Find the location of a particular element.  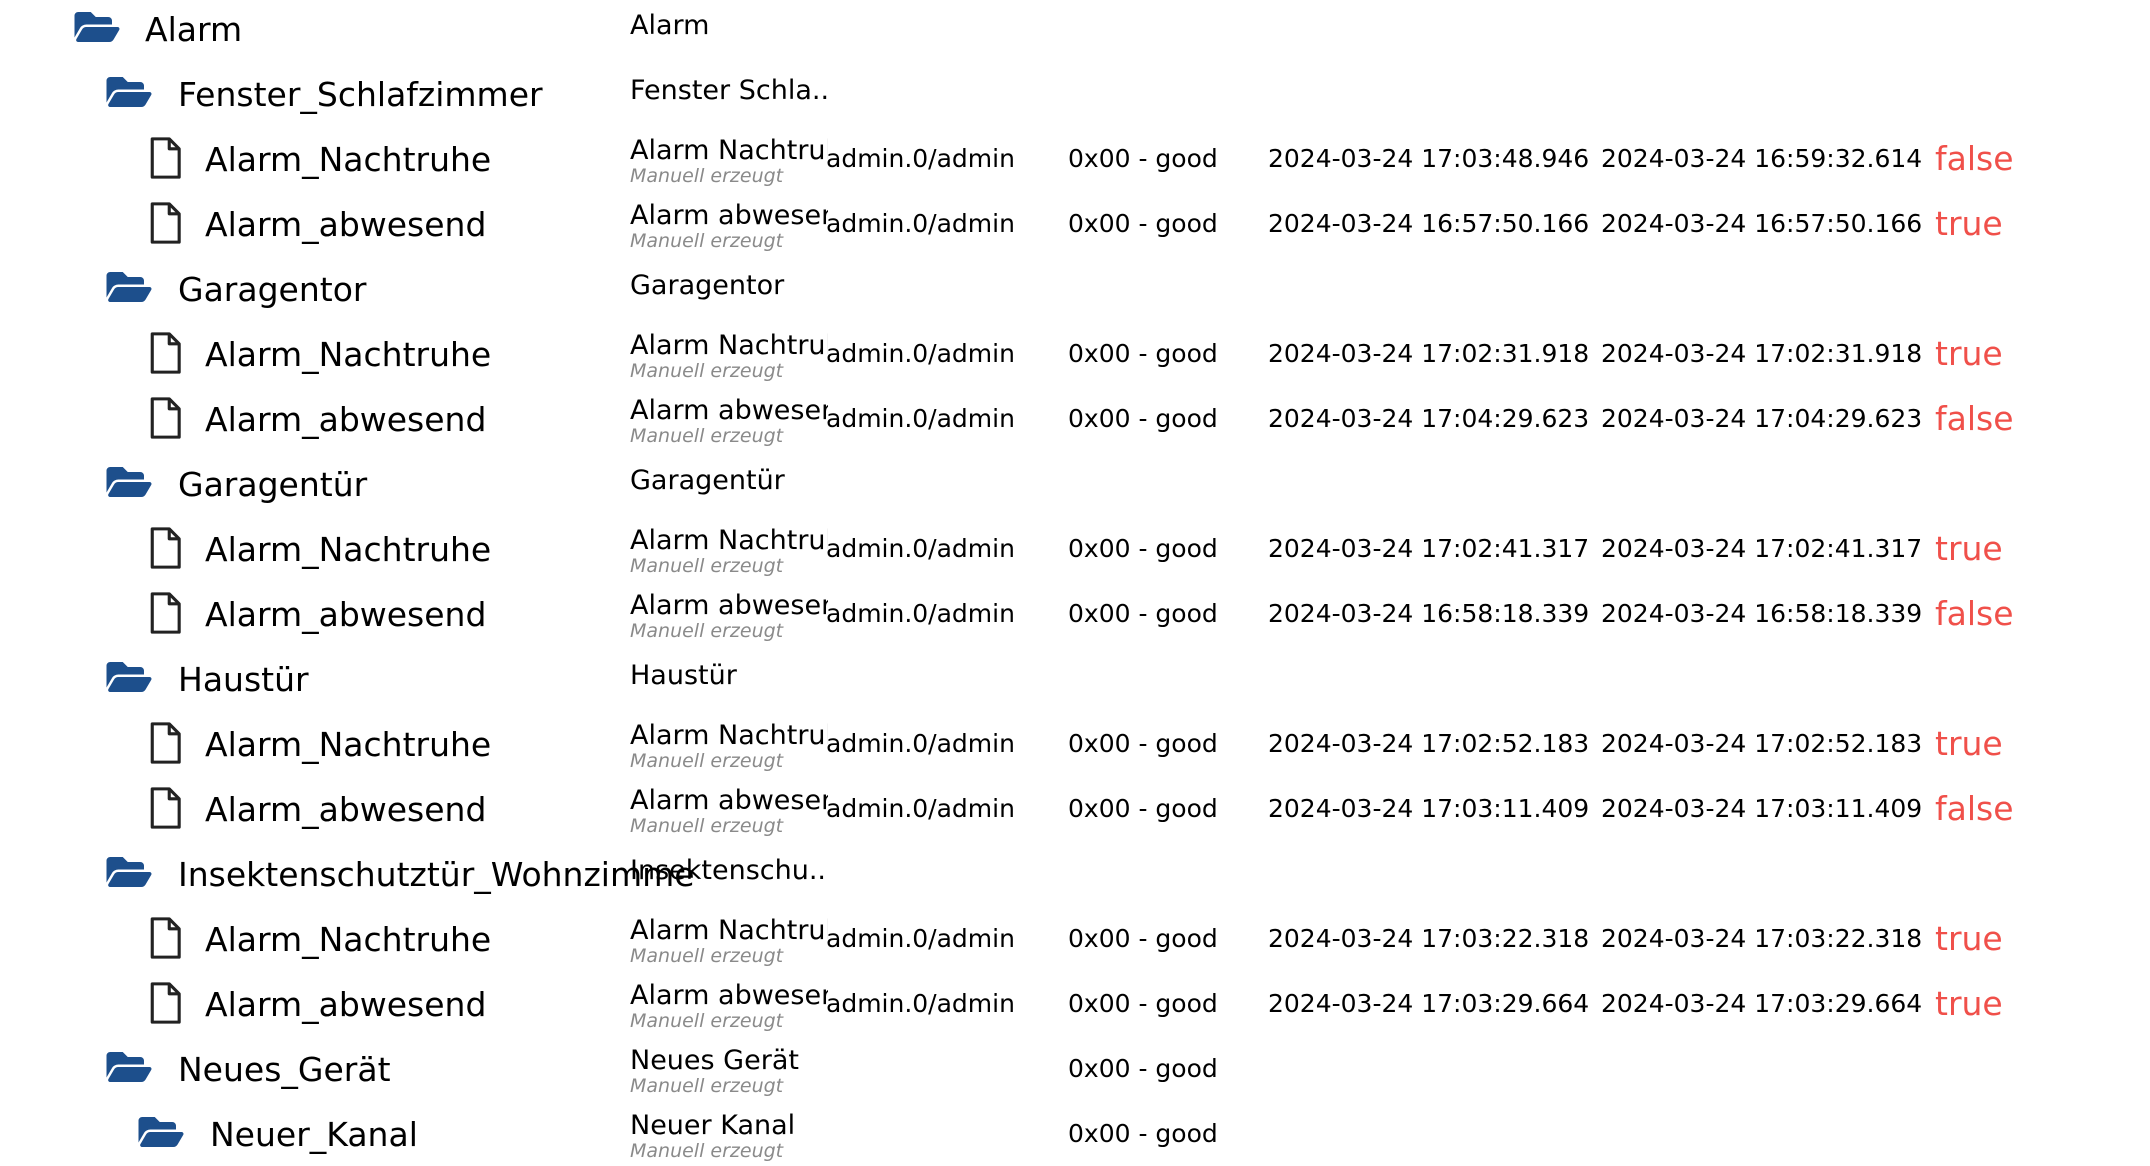

name-cell: Neues Gerät Manuell erzeugt is located at coordinates (729, 1067).